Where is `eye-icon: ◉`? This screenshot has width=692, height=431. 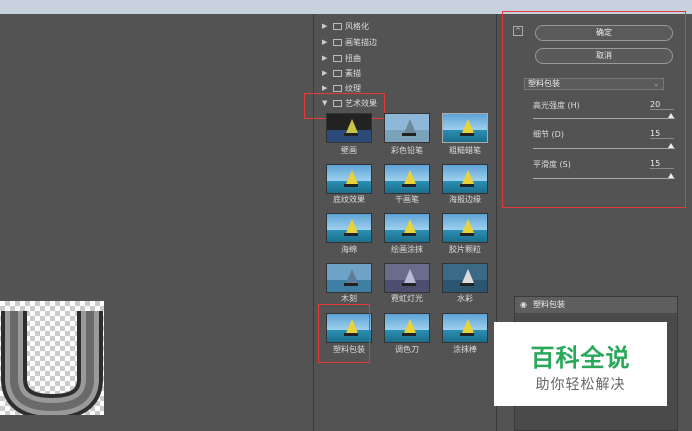 eye-icon: ◉ is located at coordinates (523, 305).